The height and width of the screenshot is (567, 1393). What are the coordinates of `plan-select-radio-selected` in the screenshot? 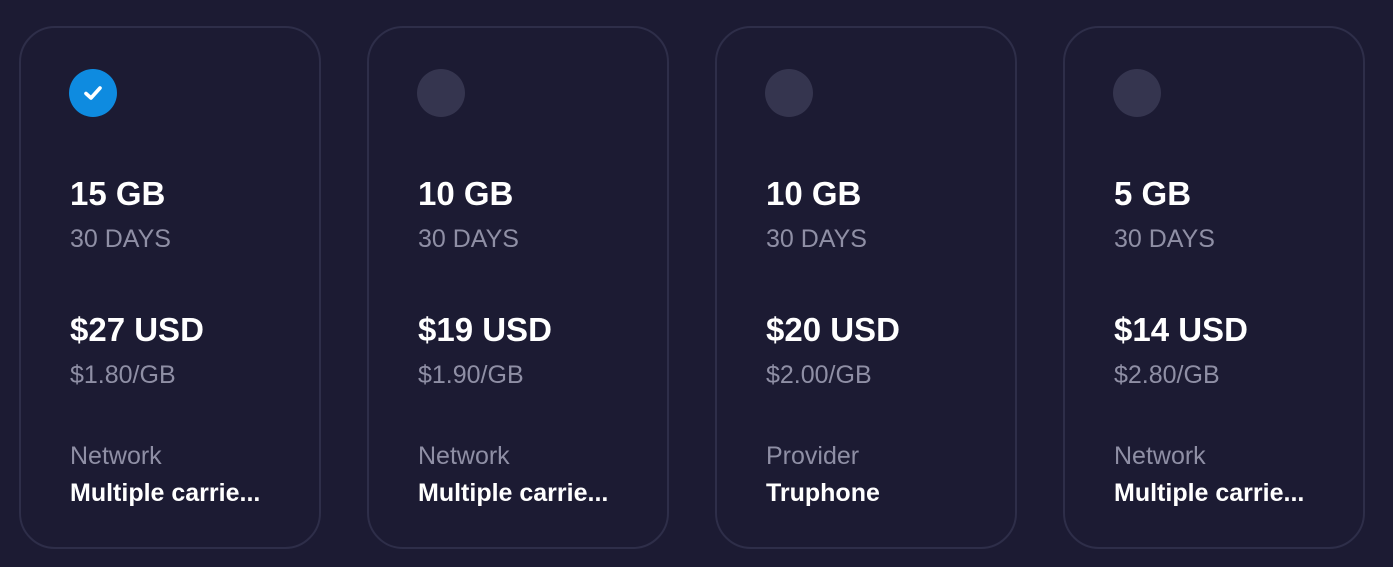 It's located at (93, 93).